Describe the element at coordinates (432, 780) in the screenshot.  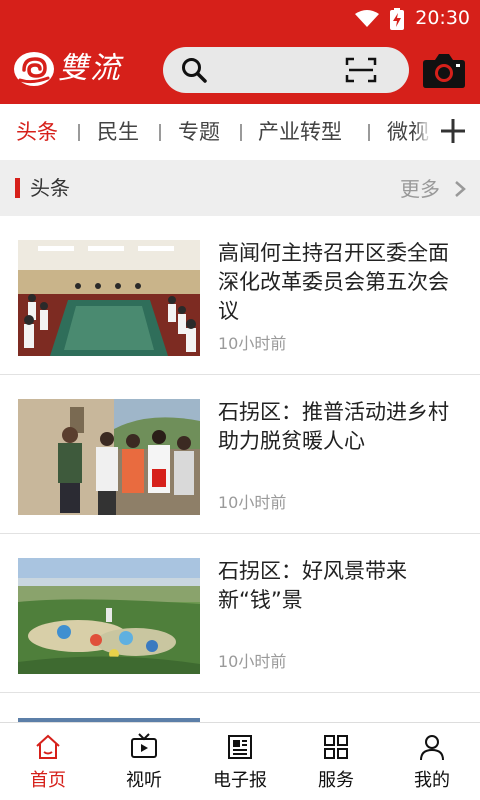
I see `nav-profile-label: 我的` at that location.